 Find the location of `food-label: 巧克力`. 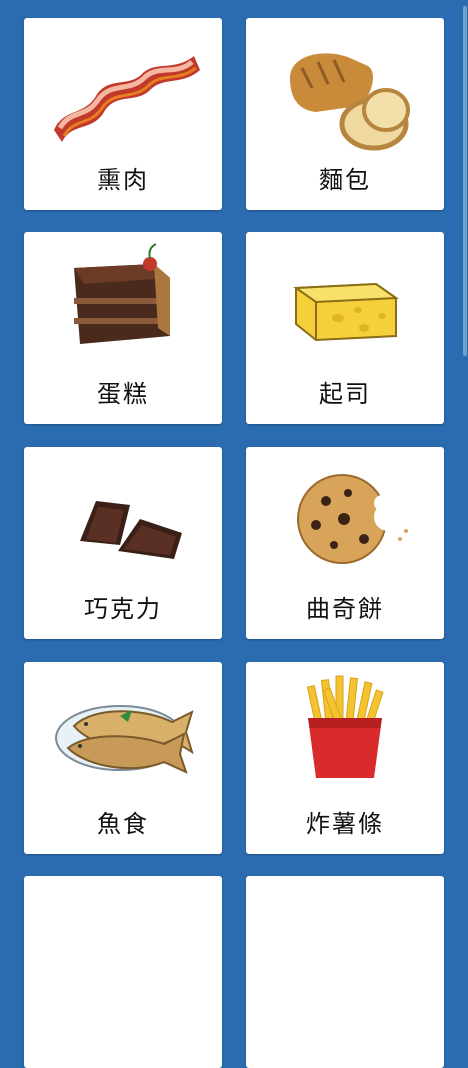

food-label: 巧克力 is located at coordinates (123, 609).